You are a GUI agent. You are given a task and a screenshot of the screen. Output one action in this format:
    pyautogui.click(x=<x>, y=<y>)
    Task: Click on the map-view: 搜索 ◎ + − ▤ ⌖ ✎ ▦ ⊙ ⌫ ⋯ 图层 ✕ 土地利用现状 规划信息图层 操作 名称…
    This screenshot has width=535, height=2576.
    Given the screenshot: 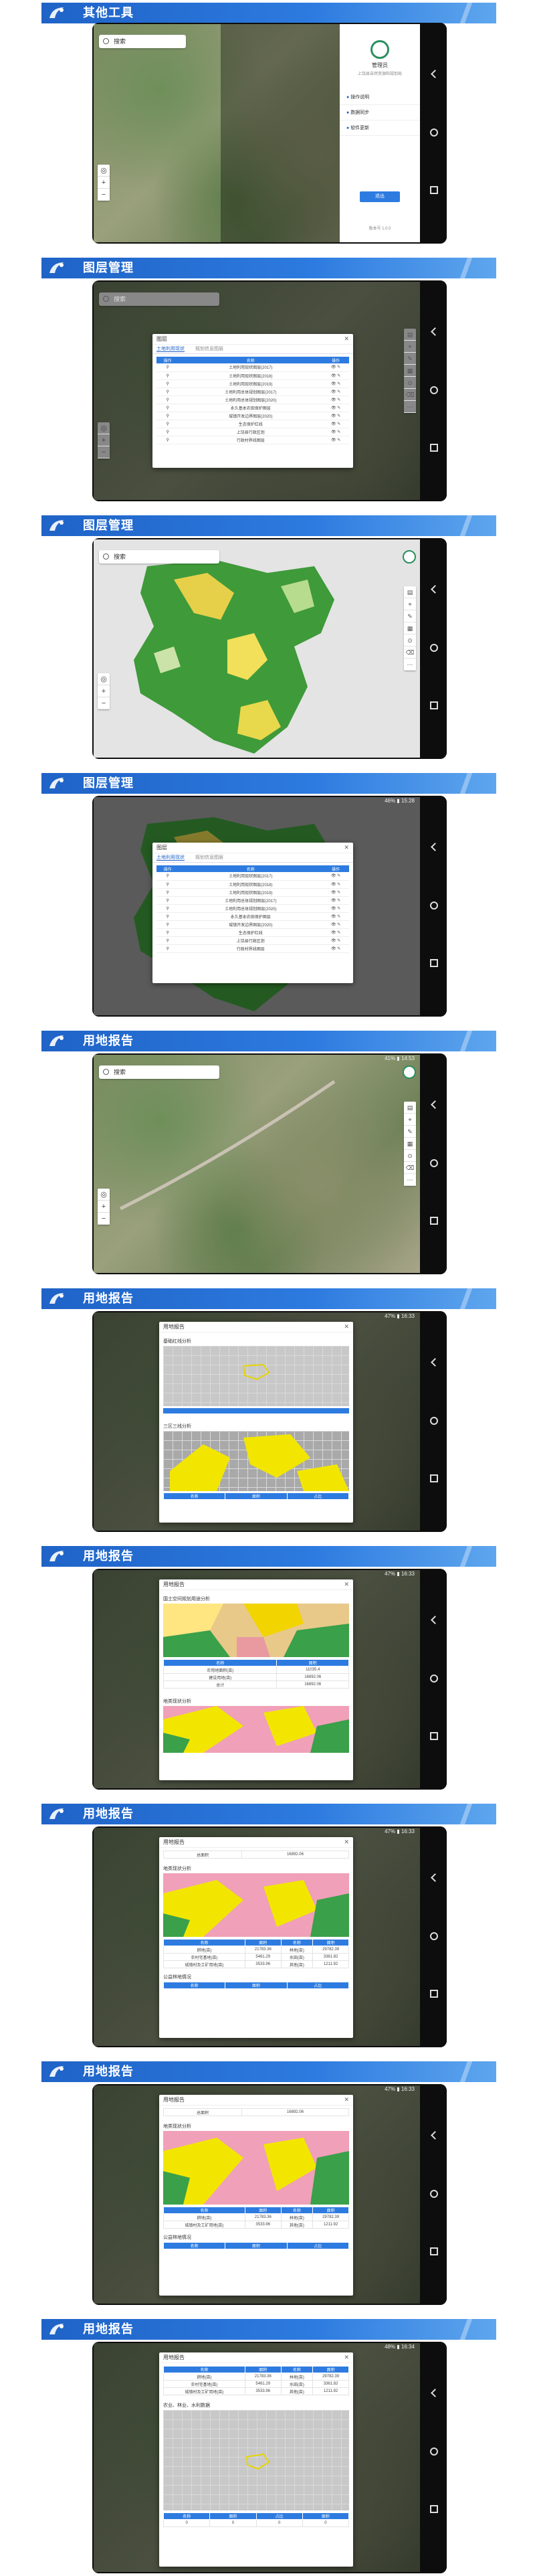 What is the action you would take?
    pyautogui.click(x=257, y=391)
    